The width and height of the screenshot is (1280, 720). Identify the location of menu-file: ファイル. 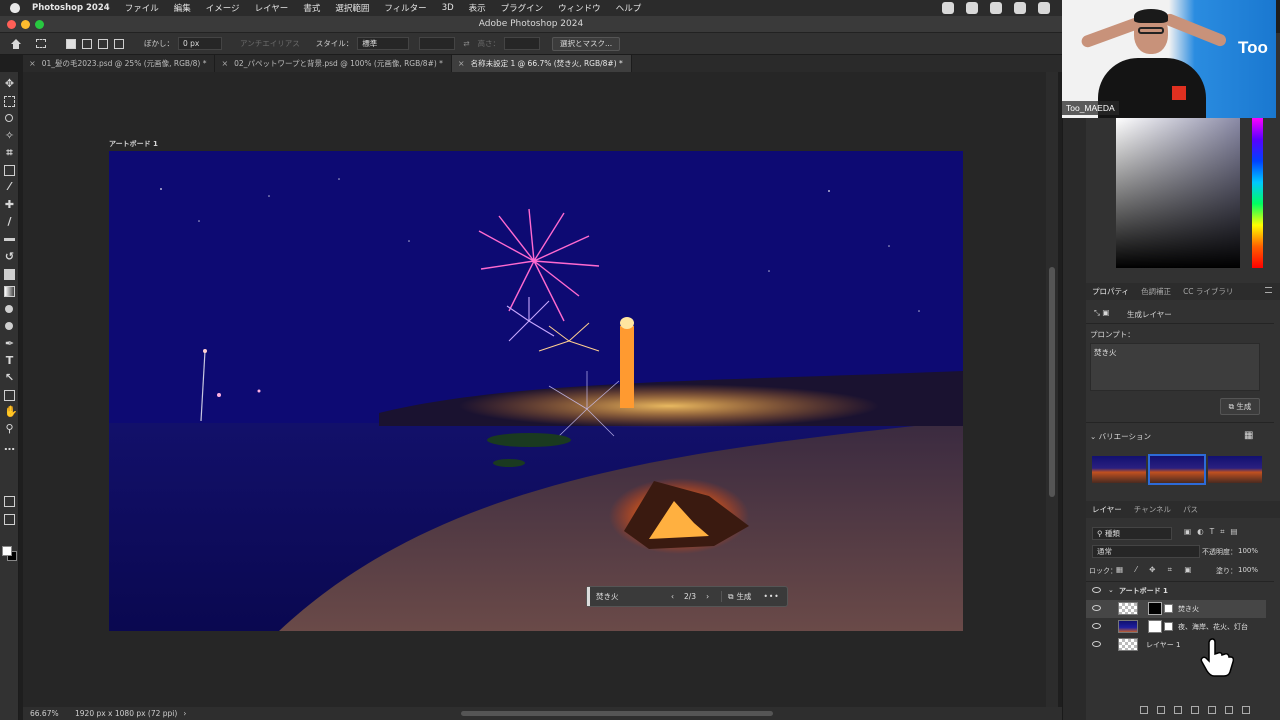
(142, 8).